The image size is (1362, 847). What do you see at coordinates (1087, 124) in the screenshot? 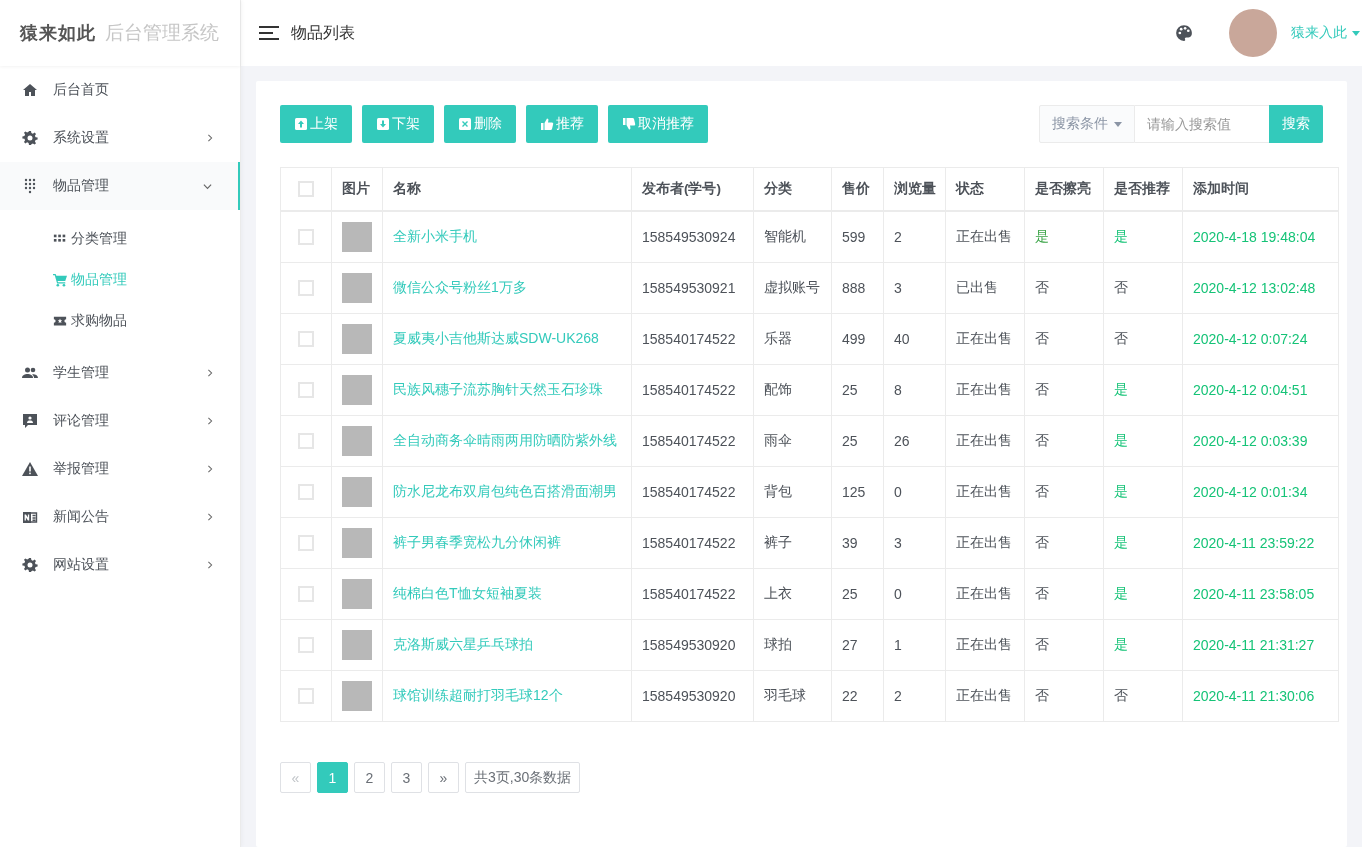
I see `search-condition-dropdown: 搜索条件` at bounding box center [1087, 124].